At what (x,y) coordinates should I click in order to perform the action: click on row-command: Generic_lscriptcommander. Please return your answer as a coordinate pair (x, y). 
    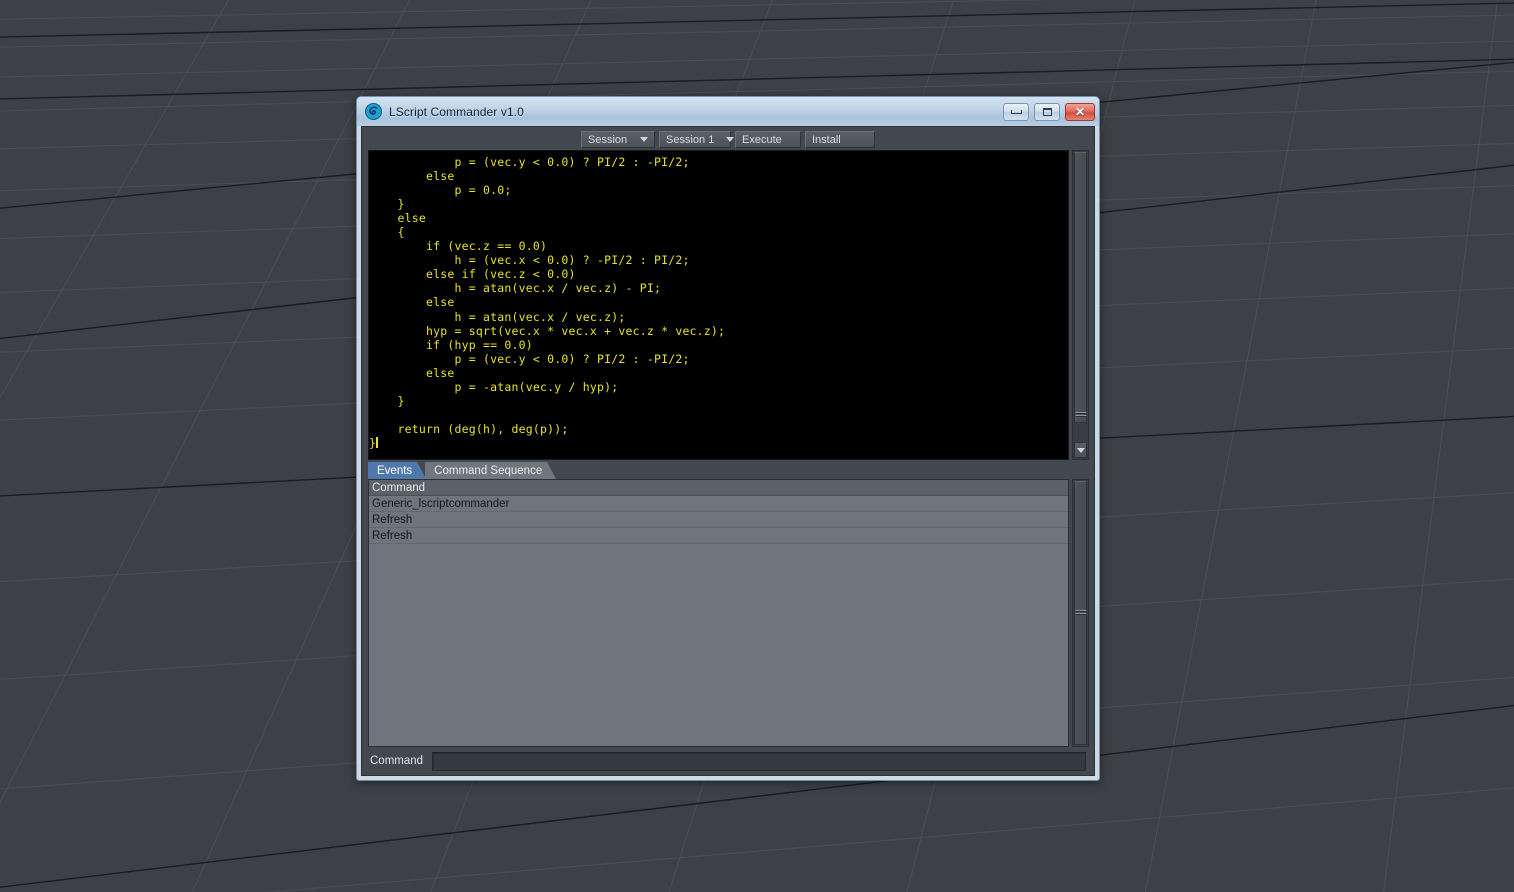
    Looking at the image, I should click on (441, 503).